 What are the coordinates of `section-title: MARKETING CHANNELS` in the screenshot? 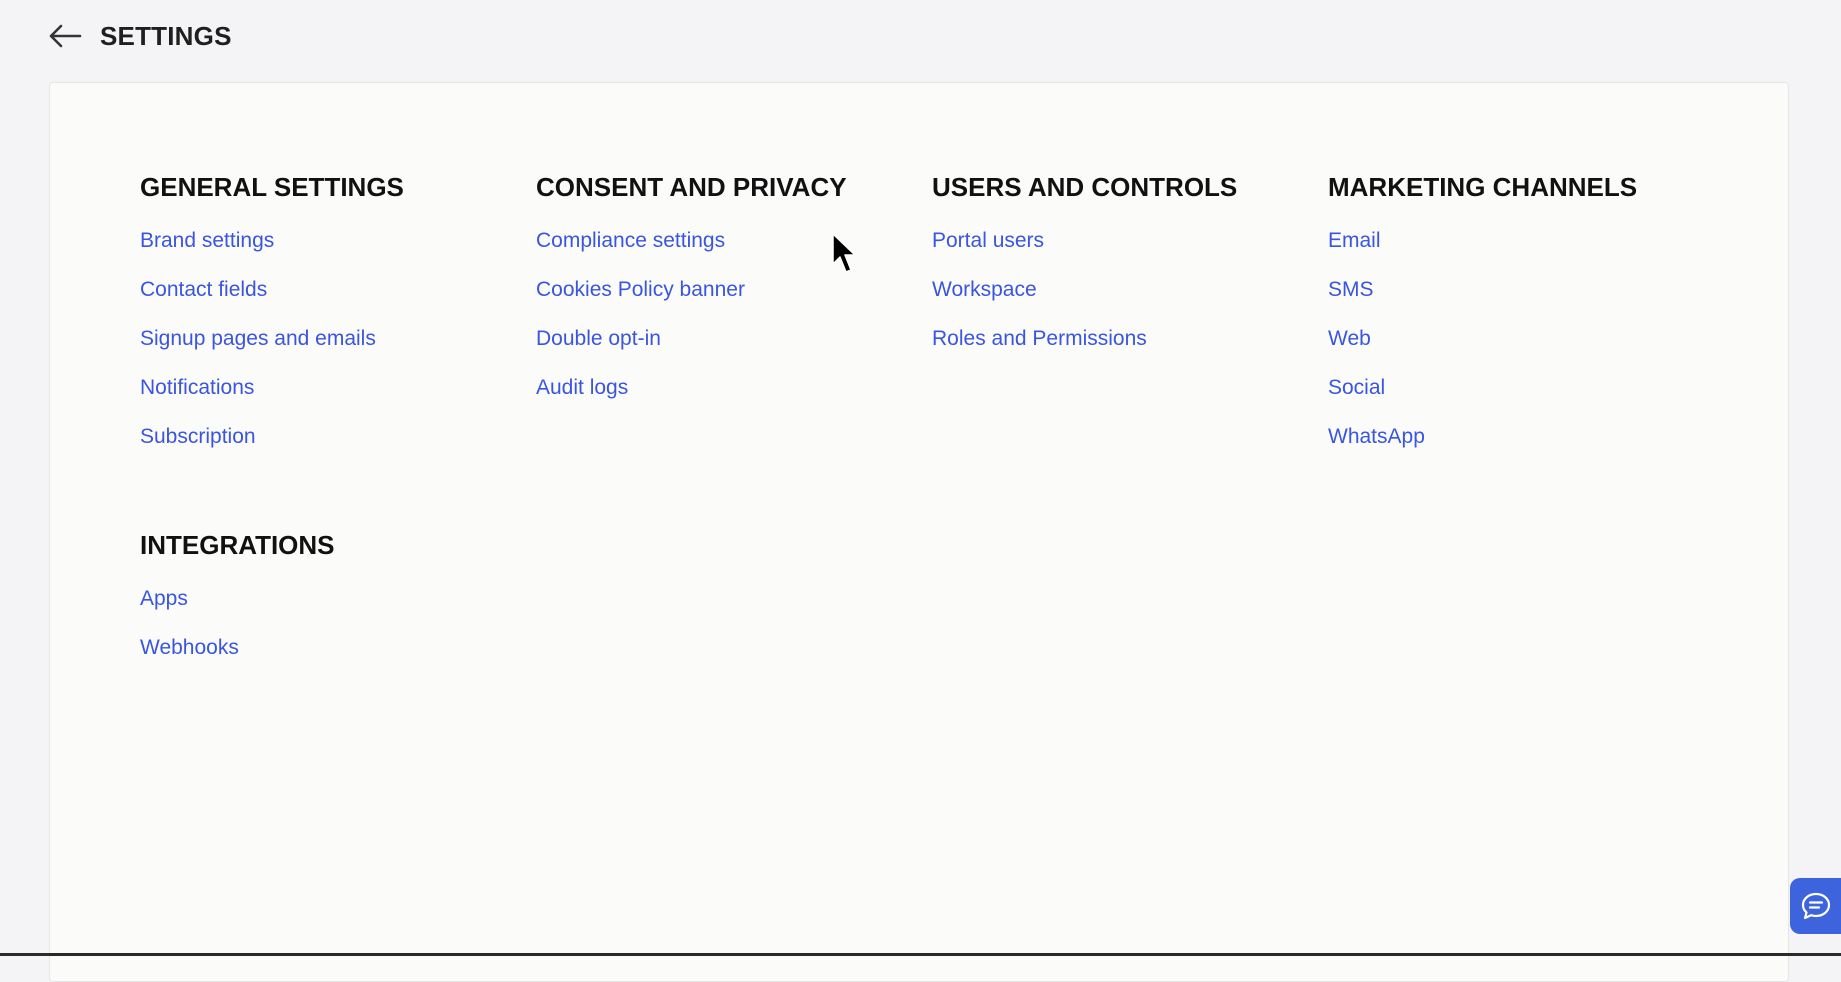 It's located at (1483, 187).